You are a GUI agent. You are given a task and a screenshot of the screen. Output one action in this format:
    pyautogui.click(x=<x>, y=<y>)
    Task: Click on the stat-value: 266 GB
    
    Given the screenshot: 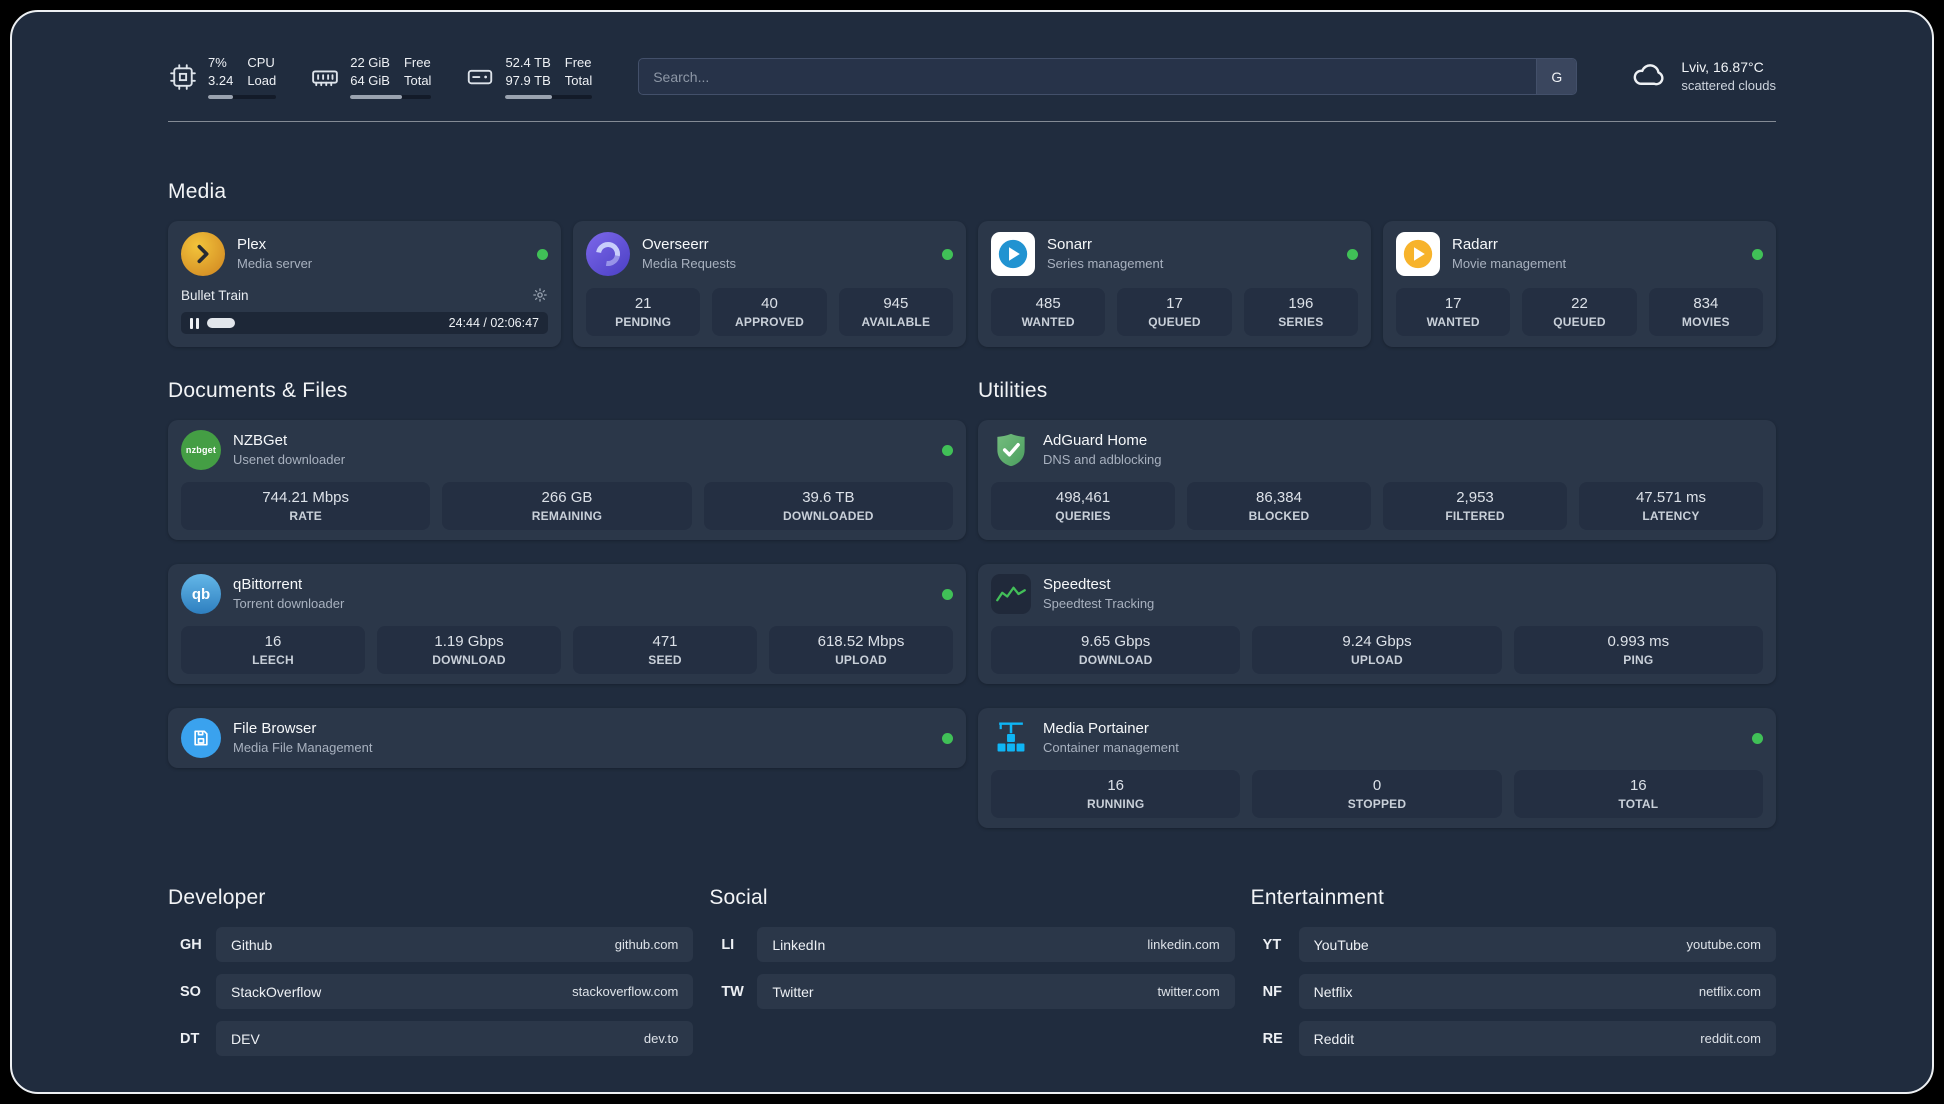 What is the action you would take?
    pyautogui.click(x=567, y=498)
    